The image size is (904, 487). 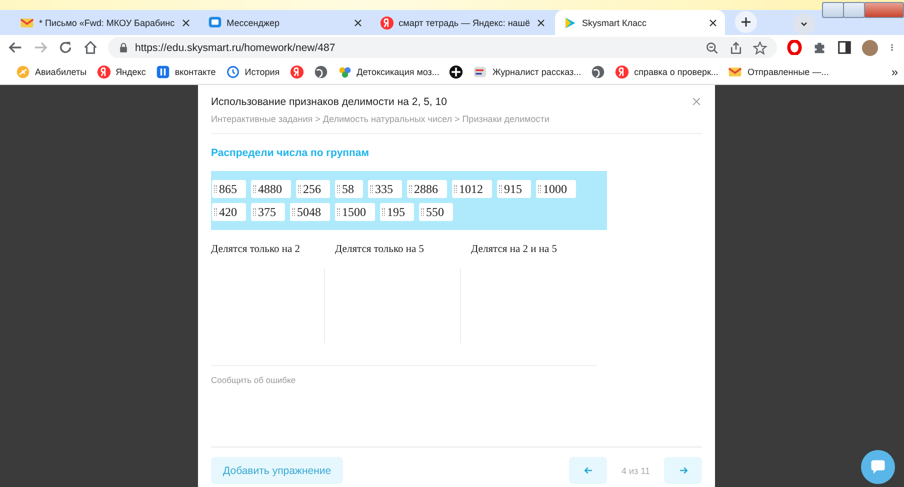 What do you see at coordinates (854, 10) in the screenshot?
I see `maximize-button` at bounding box center [854, 10].